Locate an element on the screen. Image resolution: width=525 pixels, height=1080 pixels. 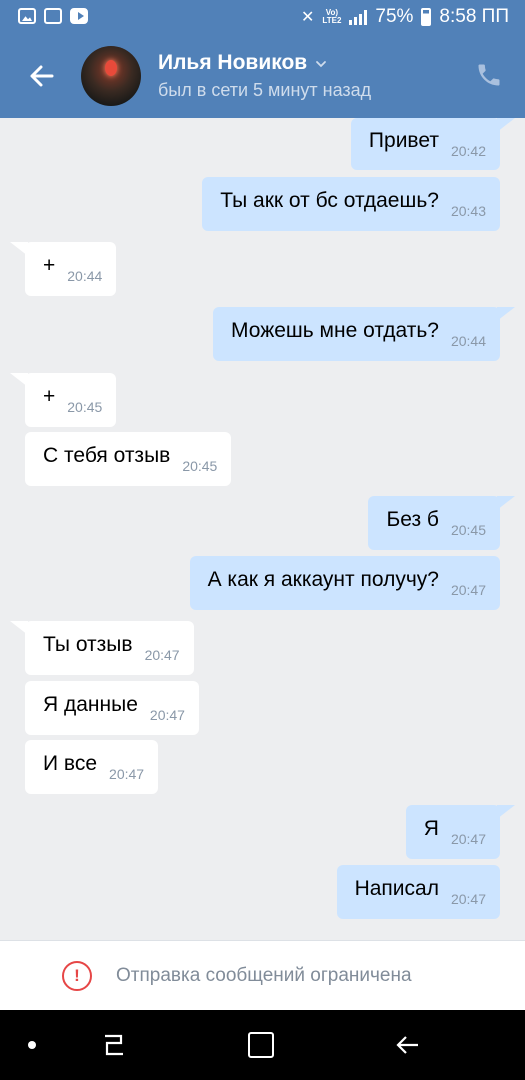
message-incoming: + 20:45 is located at coordinates (71, 400).